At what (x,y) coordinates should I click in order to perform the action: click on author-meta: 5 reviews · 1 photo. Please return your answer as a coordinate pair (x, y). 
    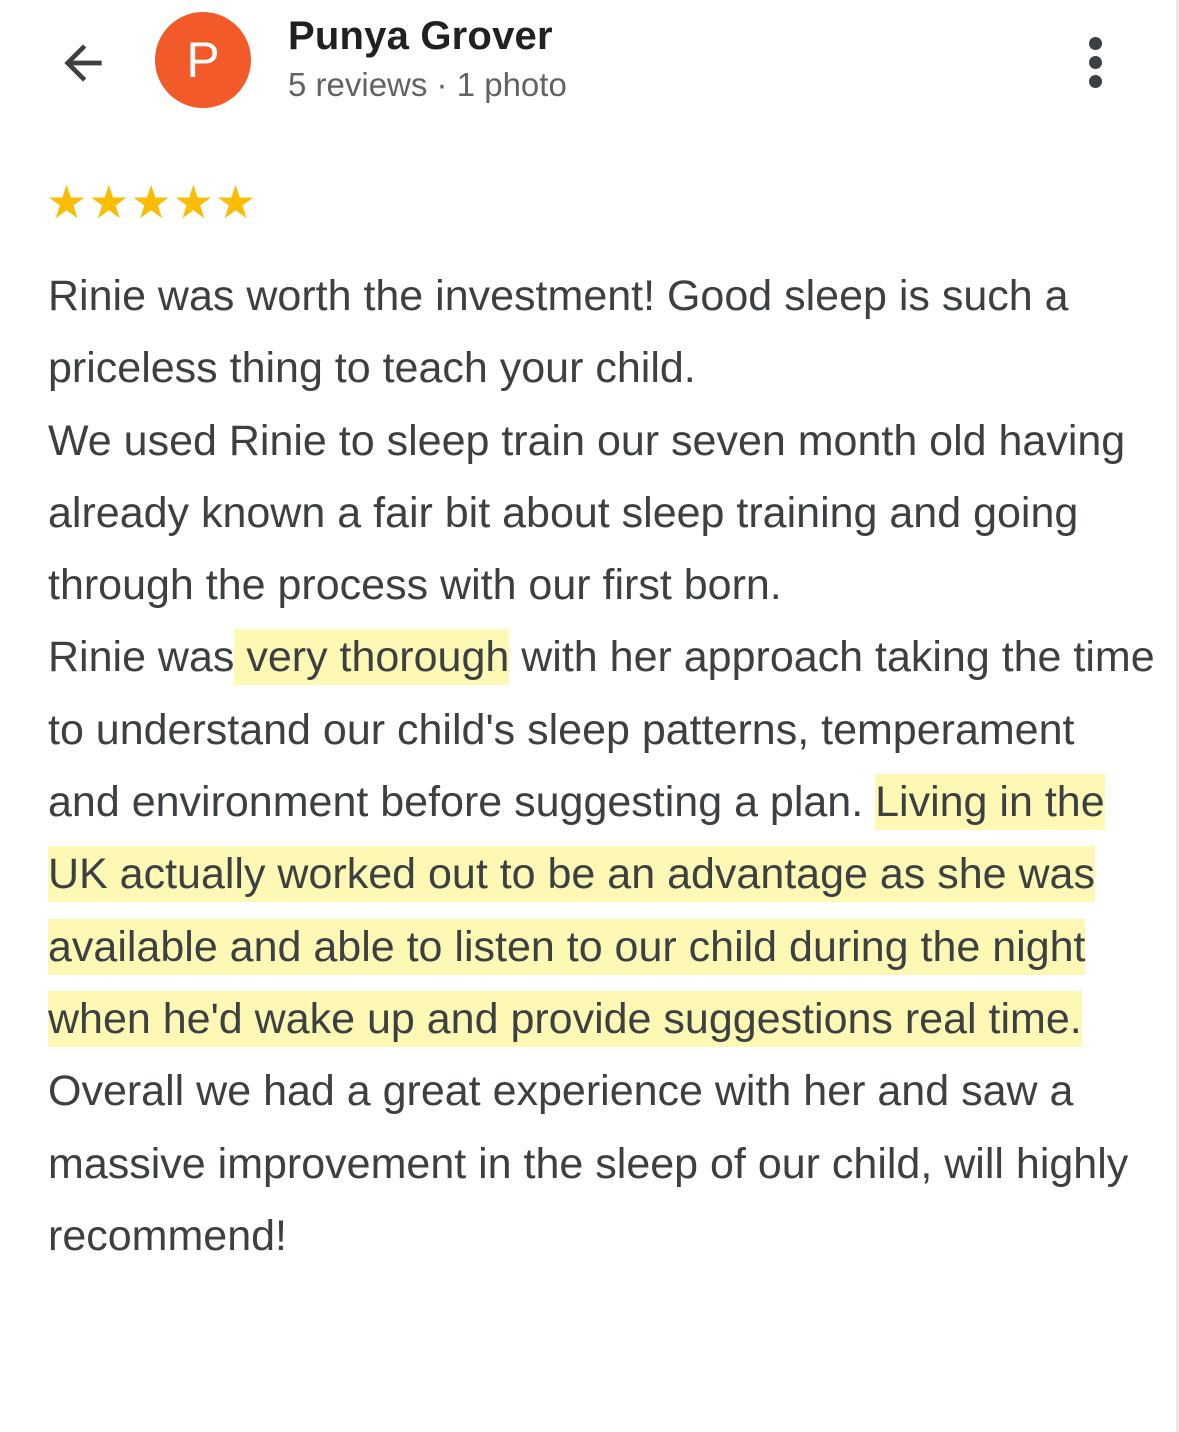
    Looking at the image, I should click on (427, 84).